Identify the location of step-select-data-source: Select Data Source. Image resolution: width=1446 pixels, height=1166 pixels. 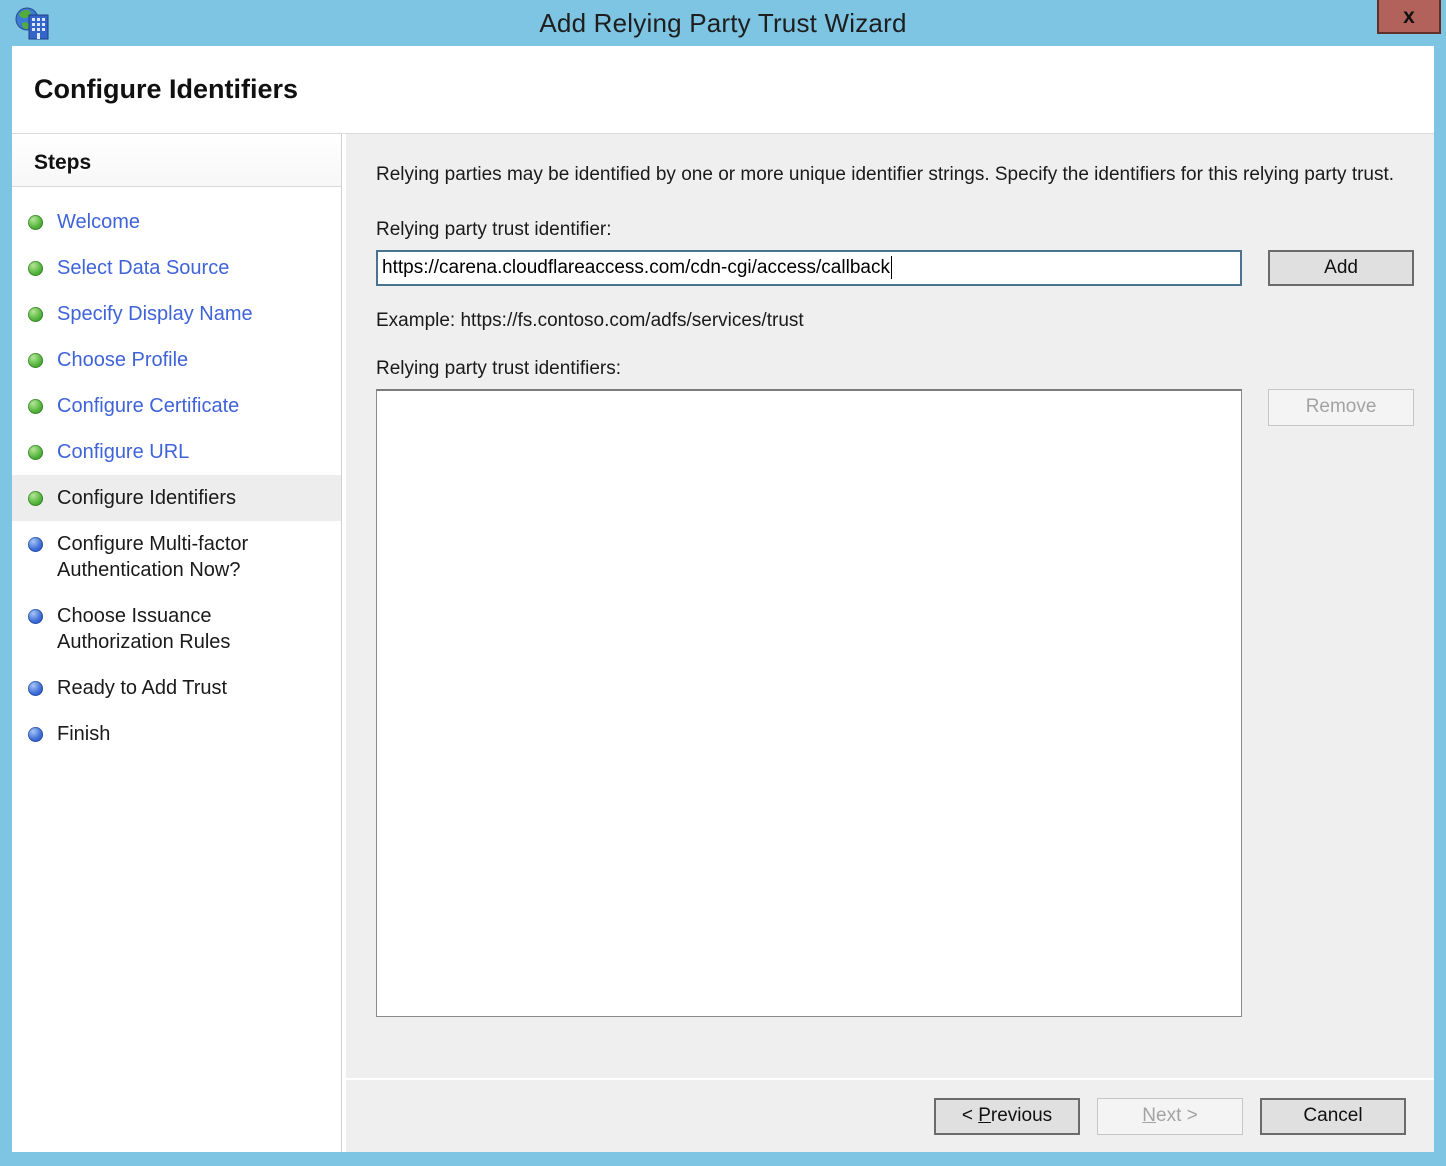
(176, 268).